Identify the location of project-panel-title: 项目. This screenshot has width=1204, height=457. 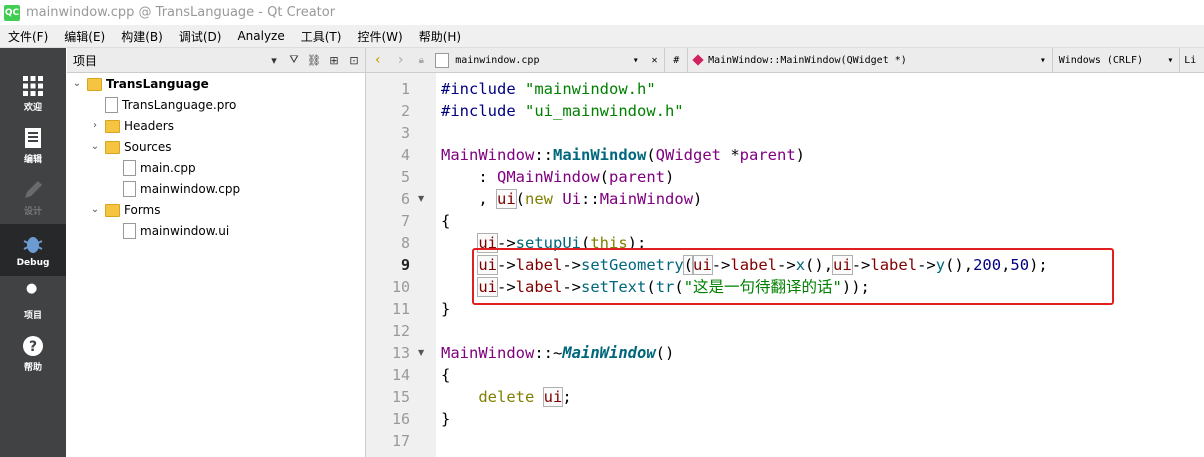
(168, 60).